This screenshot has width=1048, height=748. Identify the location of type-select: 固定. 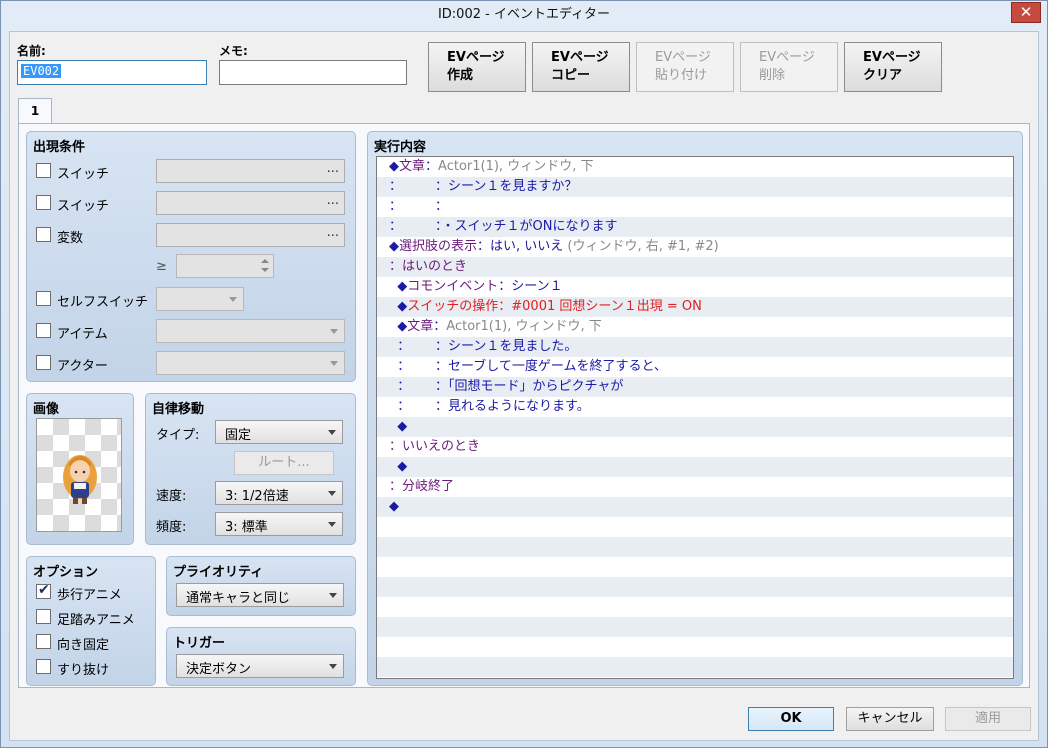
(279, 432).